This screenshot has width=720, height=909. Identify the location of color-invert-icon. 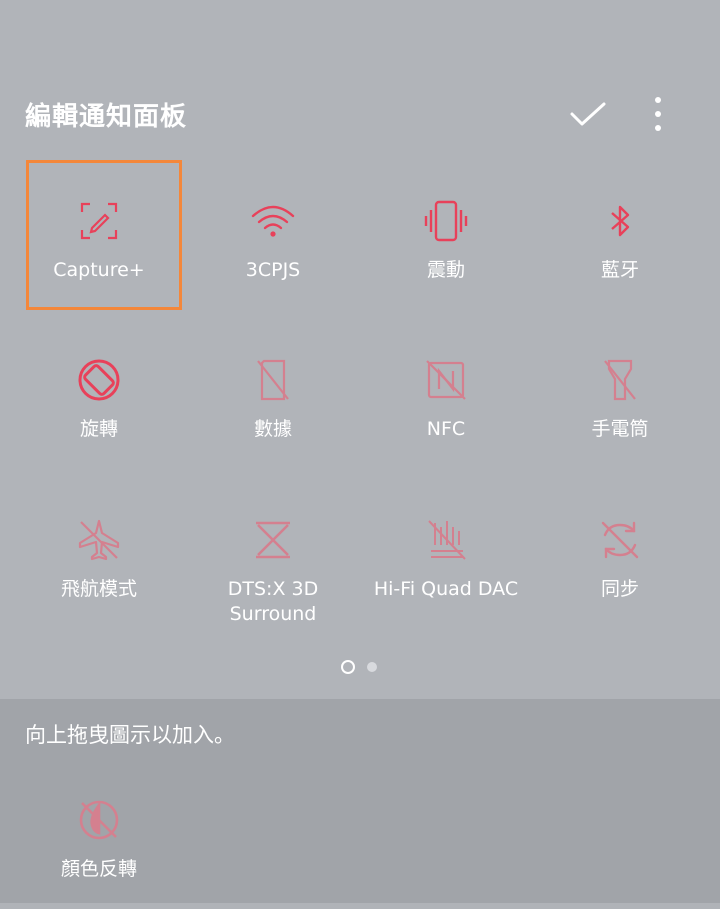
(99, 820).